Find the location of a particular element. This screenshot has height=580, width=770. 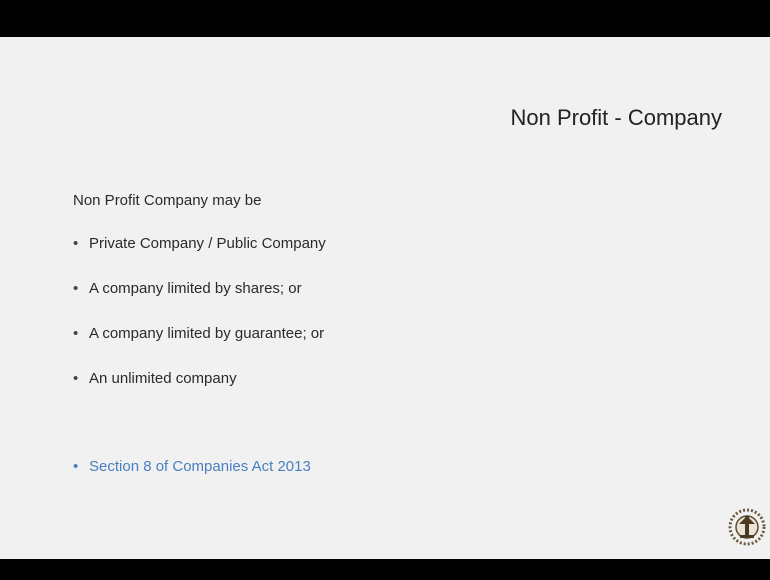

section-reference: • Section 8 of Companies Act 2013 is located at coordinates (192, 466).